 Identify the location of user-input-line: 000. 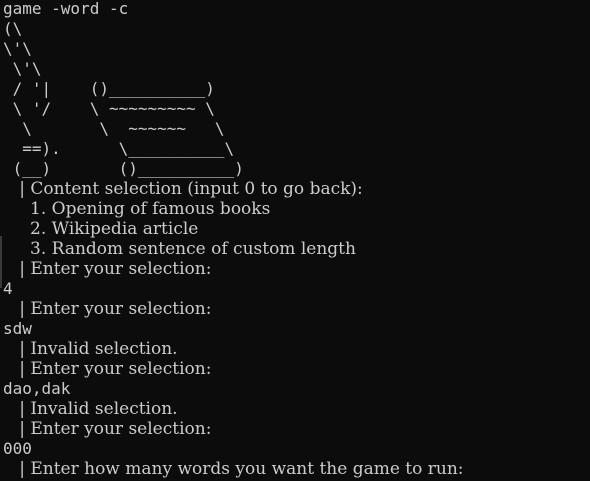
(17, 448).